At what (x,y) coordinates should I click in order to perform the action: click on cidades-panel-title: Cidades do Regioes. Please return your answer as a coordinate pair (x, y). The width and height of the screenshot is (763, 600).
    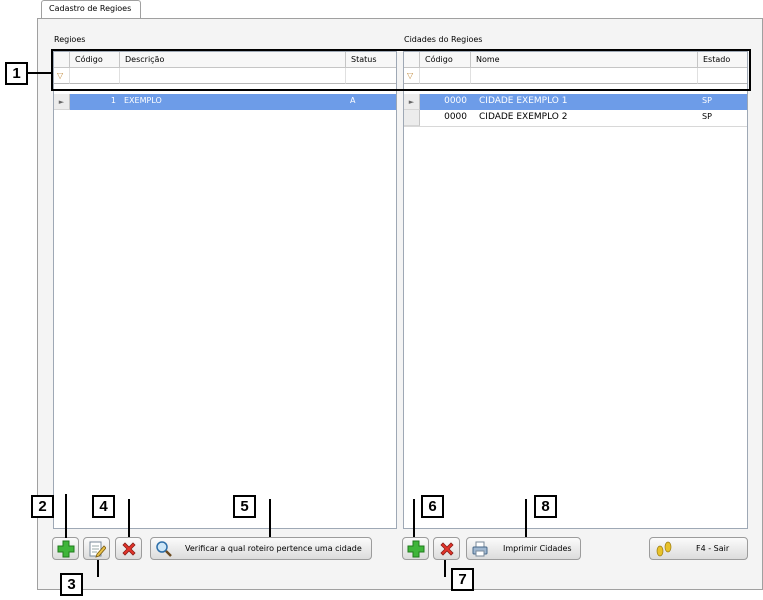
    Looking at the image, I should click on (443, 39).